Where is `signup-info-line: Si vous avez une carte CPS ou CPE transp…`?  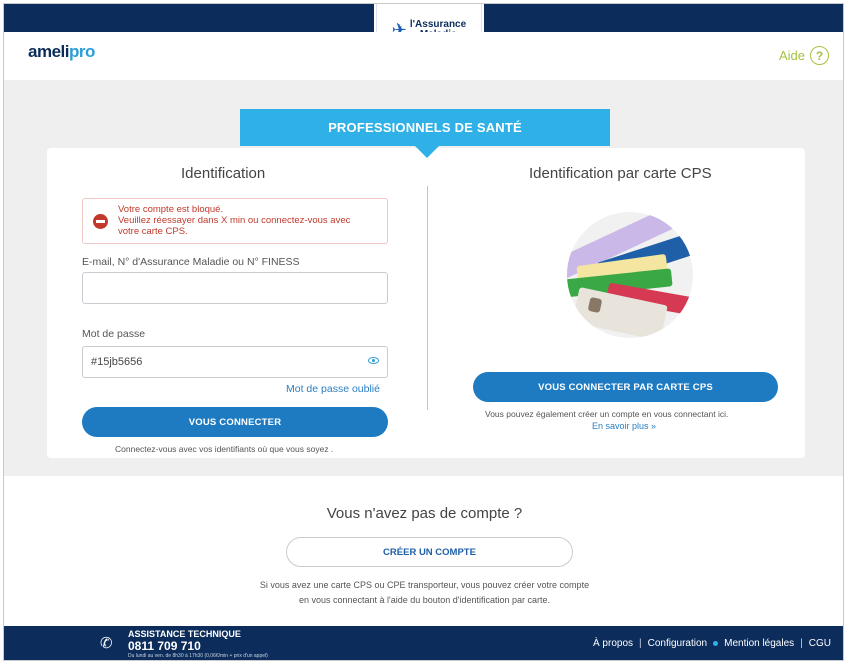 signup-info-line: Si vous avez une carte CPS ou CPE transp… is located at coordinates (424, 585).